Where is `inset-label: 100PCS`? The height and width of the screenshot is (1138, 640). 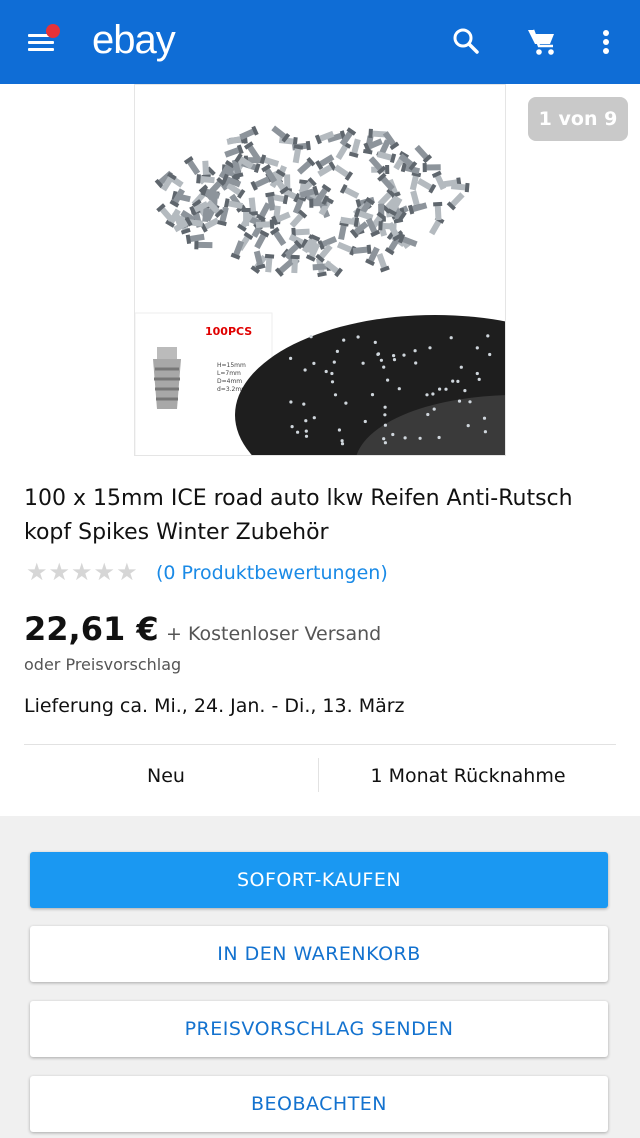
inset-label: 100PCS is located at coordinates (228, 331).